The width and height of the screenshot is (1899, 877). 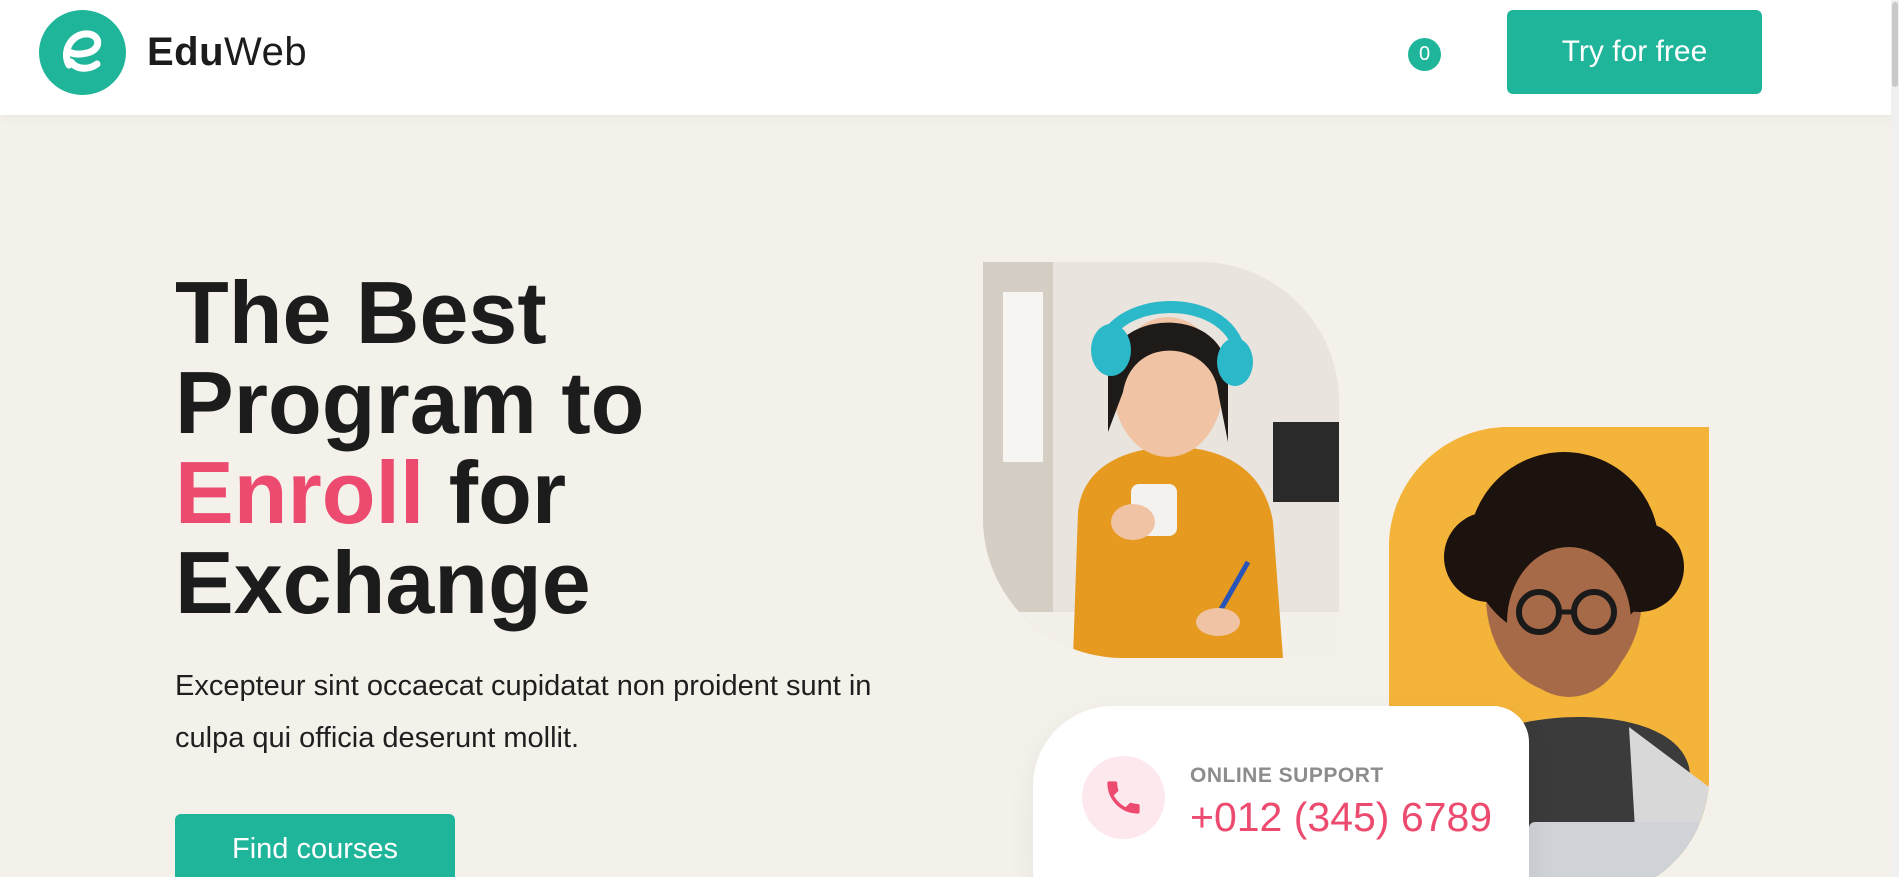 I want to click on try-for-free-button: Try for free, so click(x=1634, y=52).